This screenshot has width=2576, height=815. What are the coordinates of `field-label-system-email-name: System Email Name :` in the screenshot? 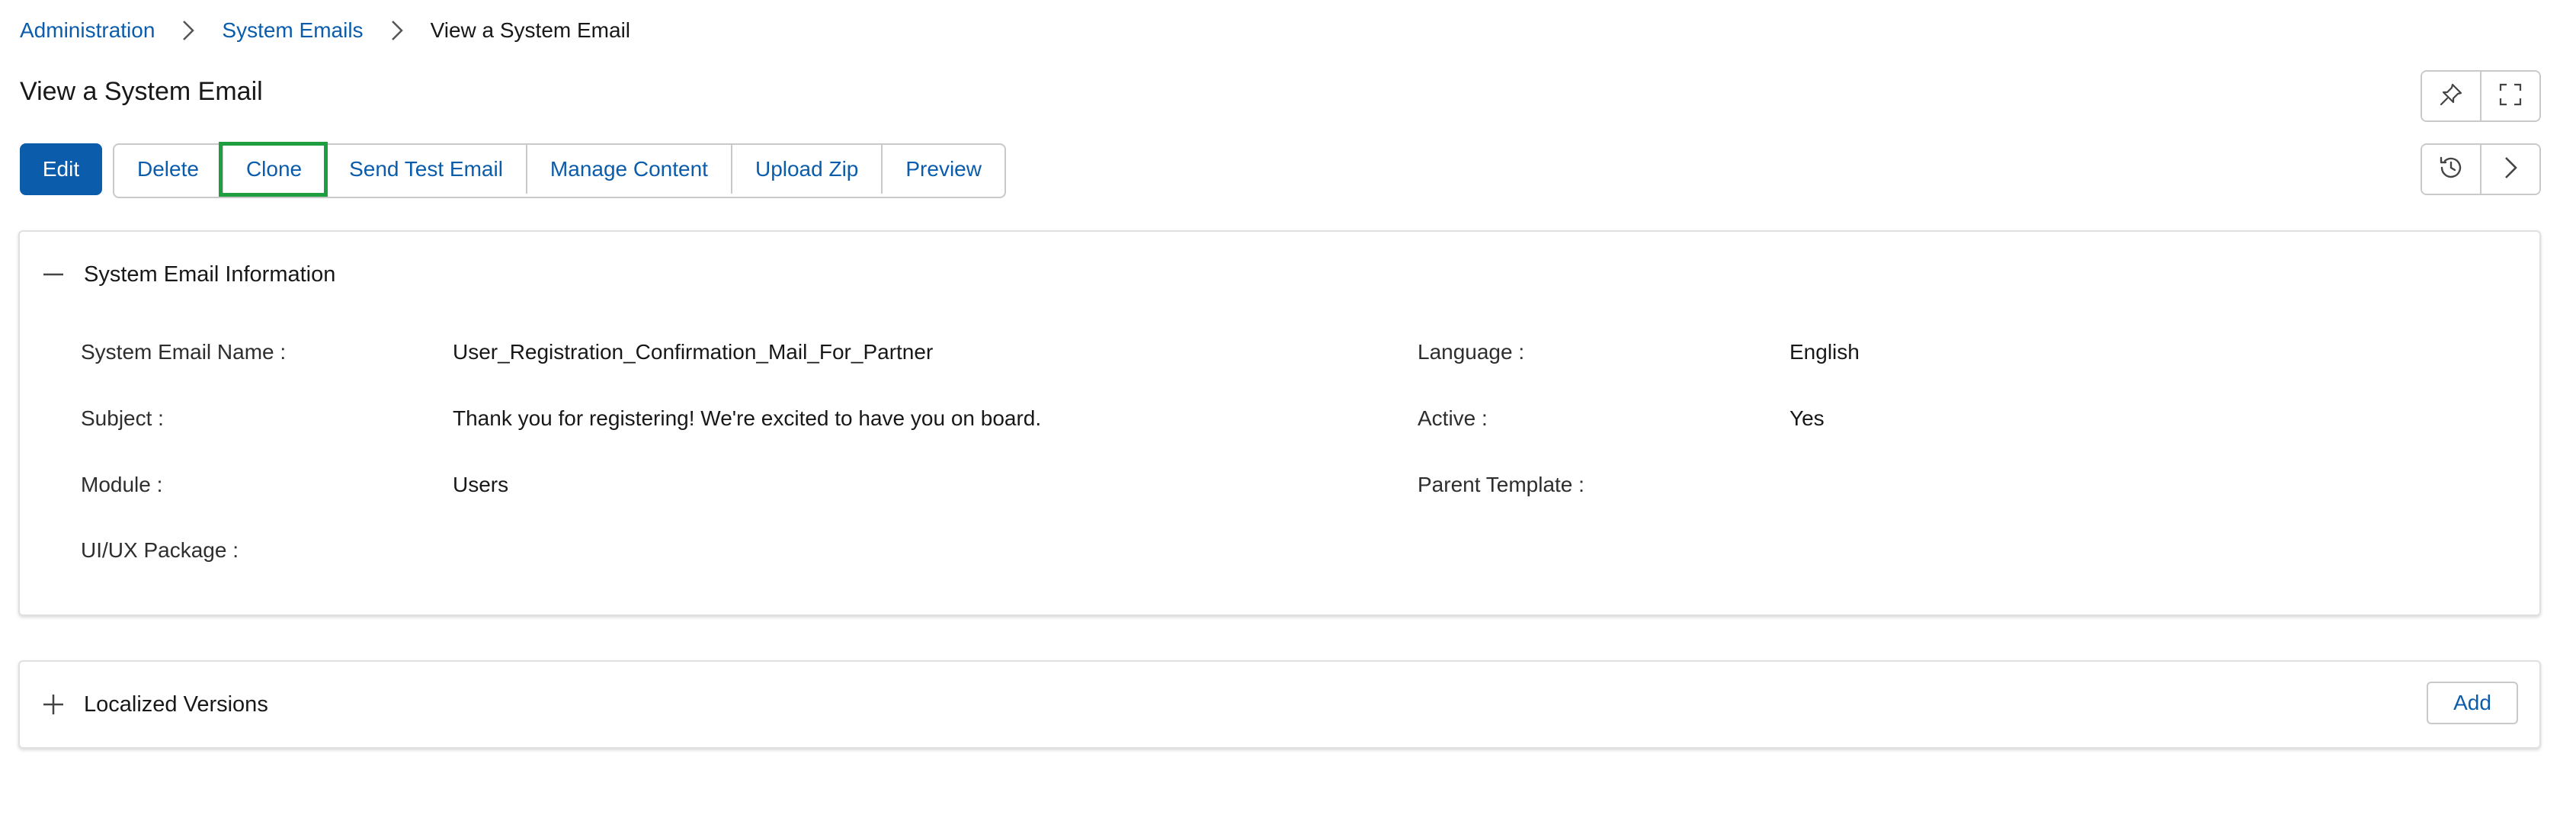 It's located at (184, 352).